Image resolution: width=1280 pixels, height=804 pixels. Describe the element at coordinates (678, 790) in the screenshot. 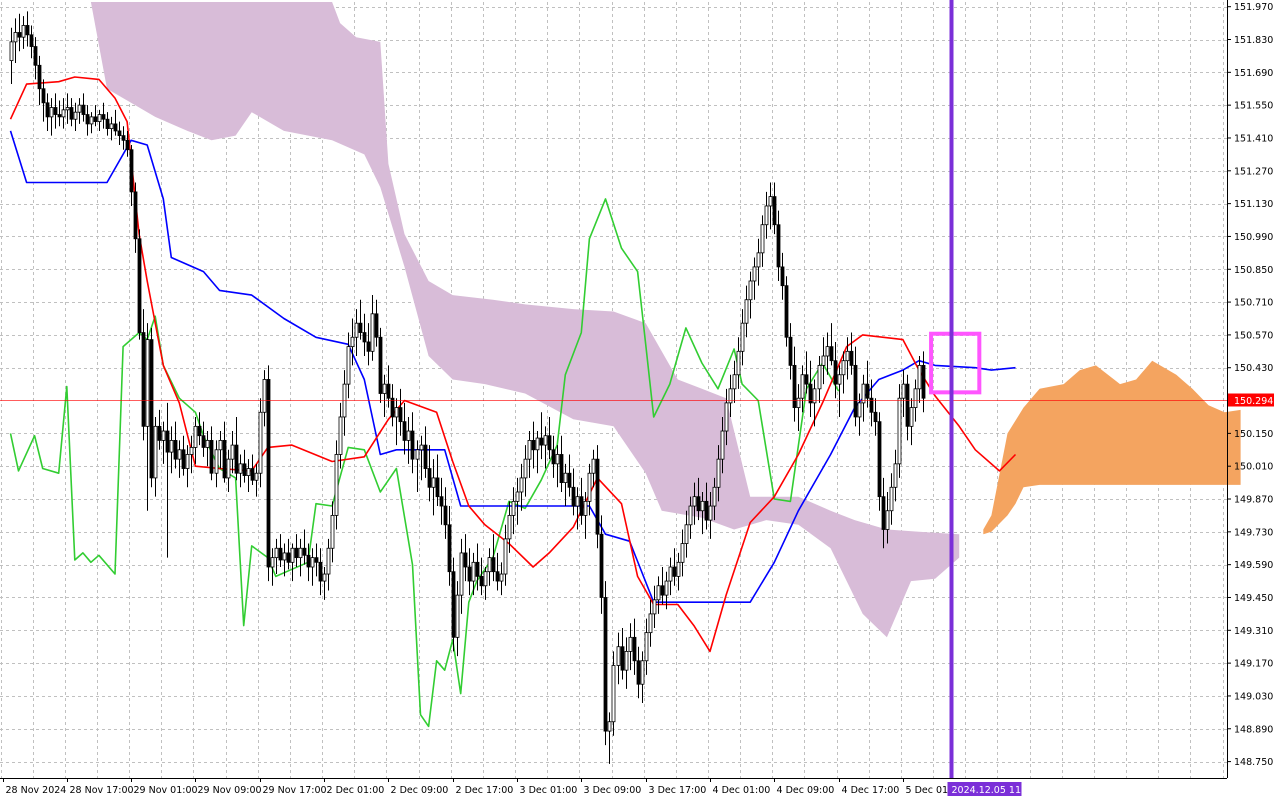

I see `time-tick-label: 3 Dec 17:00` at that location.